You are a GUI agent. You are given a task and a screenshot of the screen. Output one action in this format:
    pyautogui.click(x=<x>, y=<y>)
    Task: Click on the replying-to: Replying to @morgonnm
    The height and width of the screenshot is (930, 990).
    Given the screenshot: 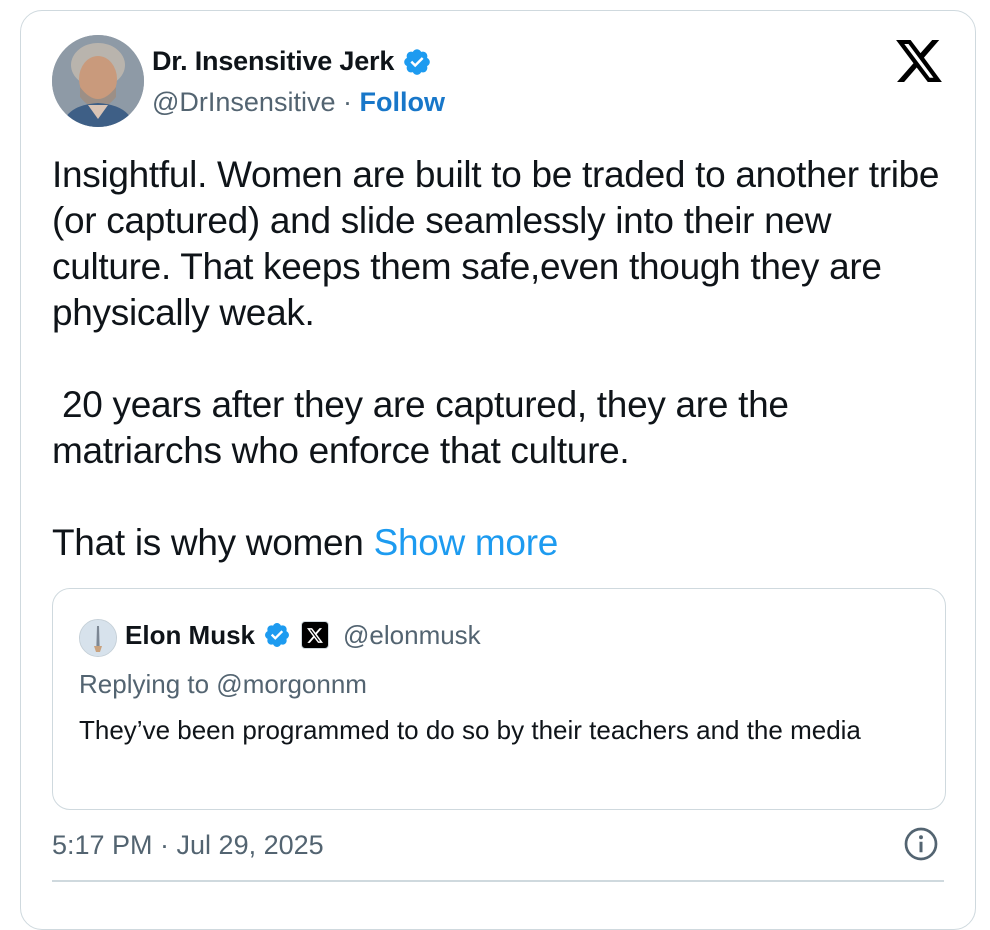 What is the action you would take?
    pyautogui.click(x=223, y=684)
    